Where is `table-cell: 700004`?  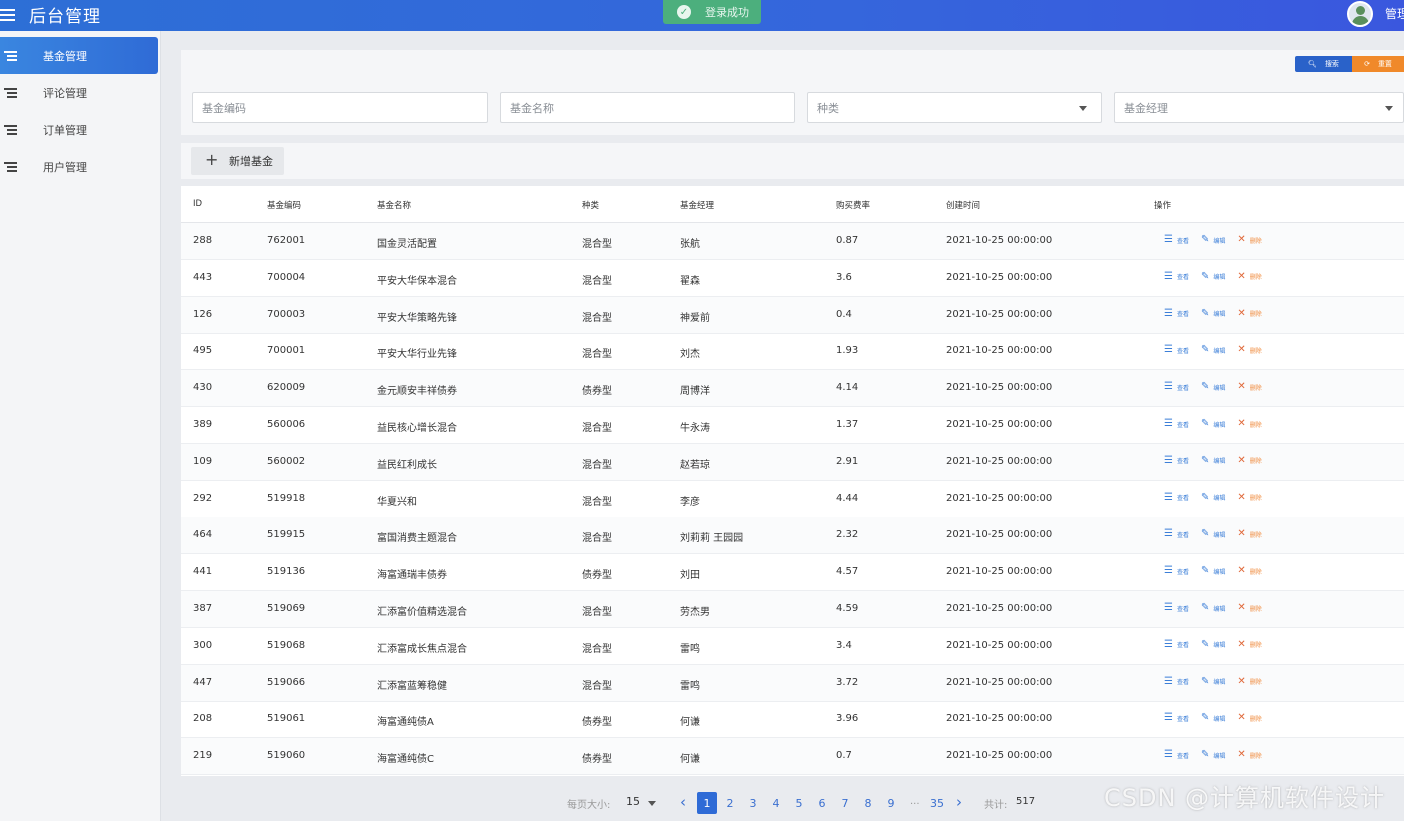
table-cell: 700004 is located at coordinates (286, 277).